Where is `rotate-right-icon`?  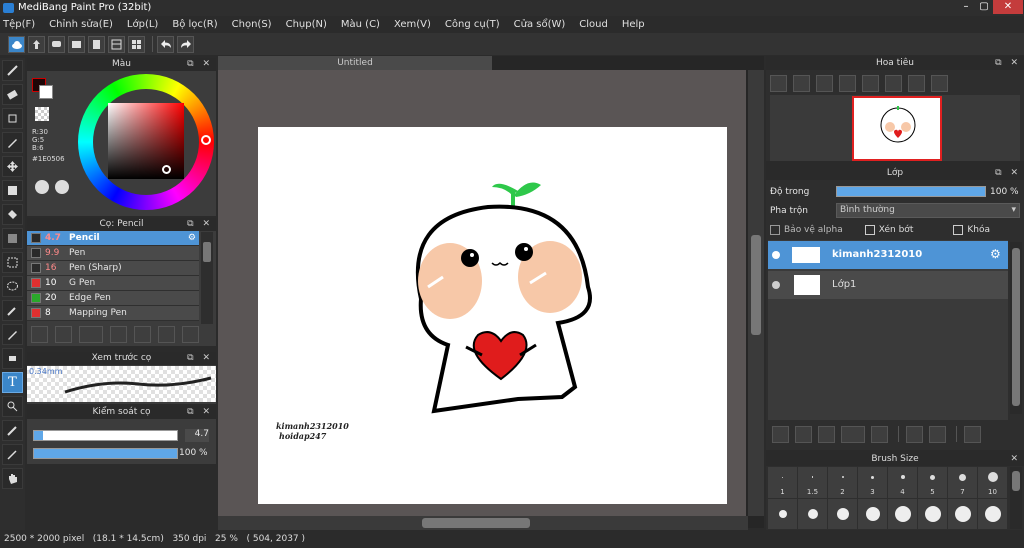 rotate-right-icon is located at coordinates (916, 83).